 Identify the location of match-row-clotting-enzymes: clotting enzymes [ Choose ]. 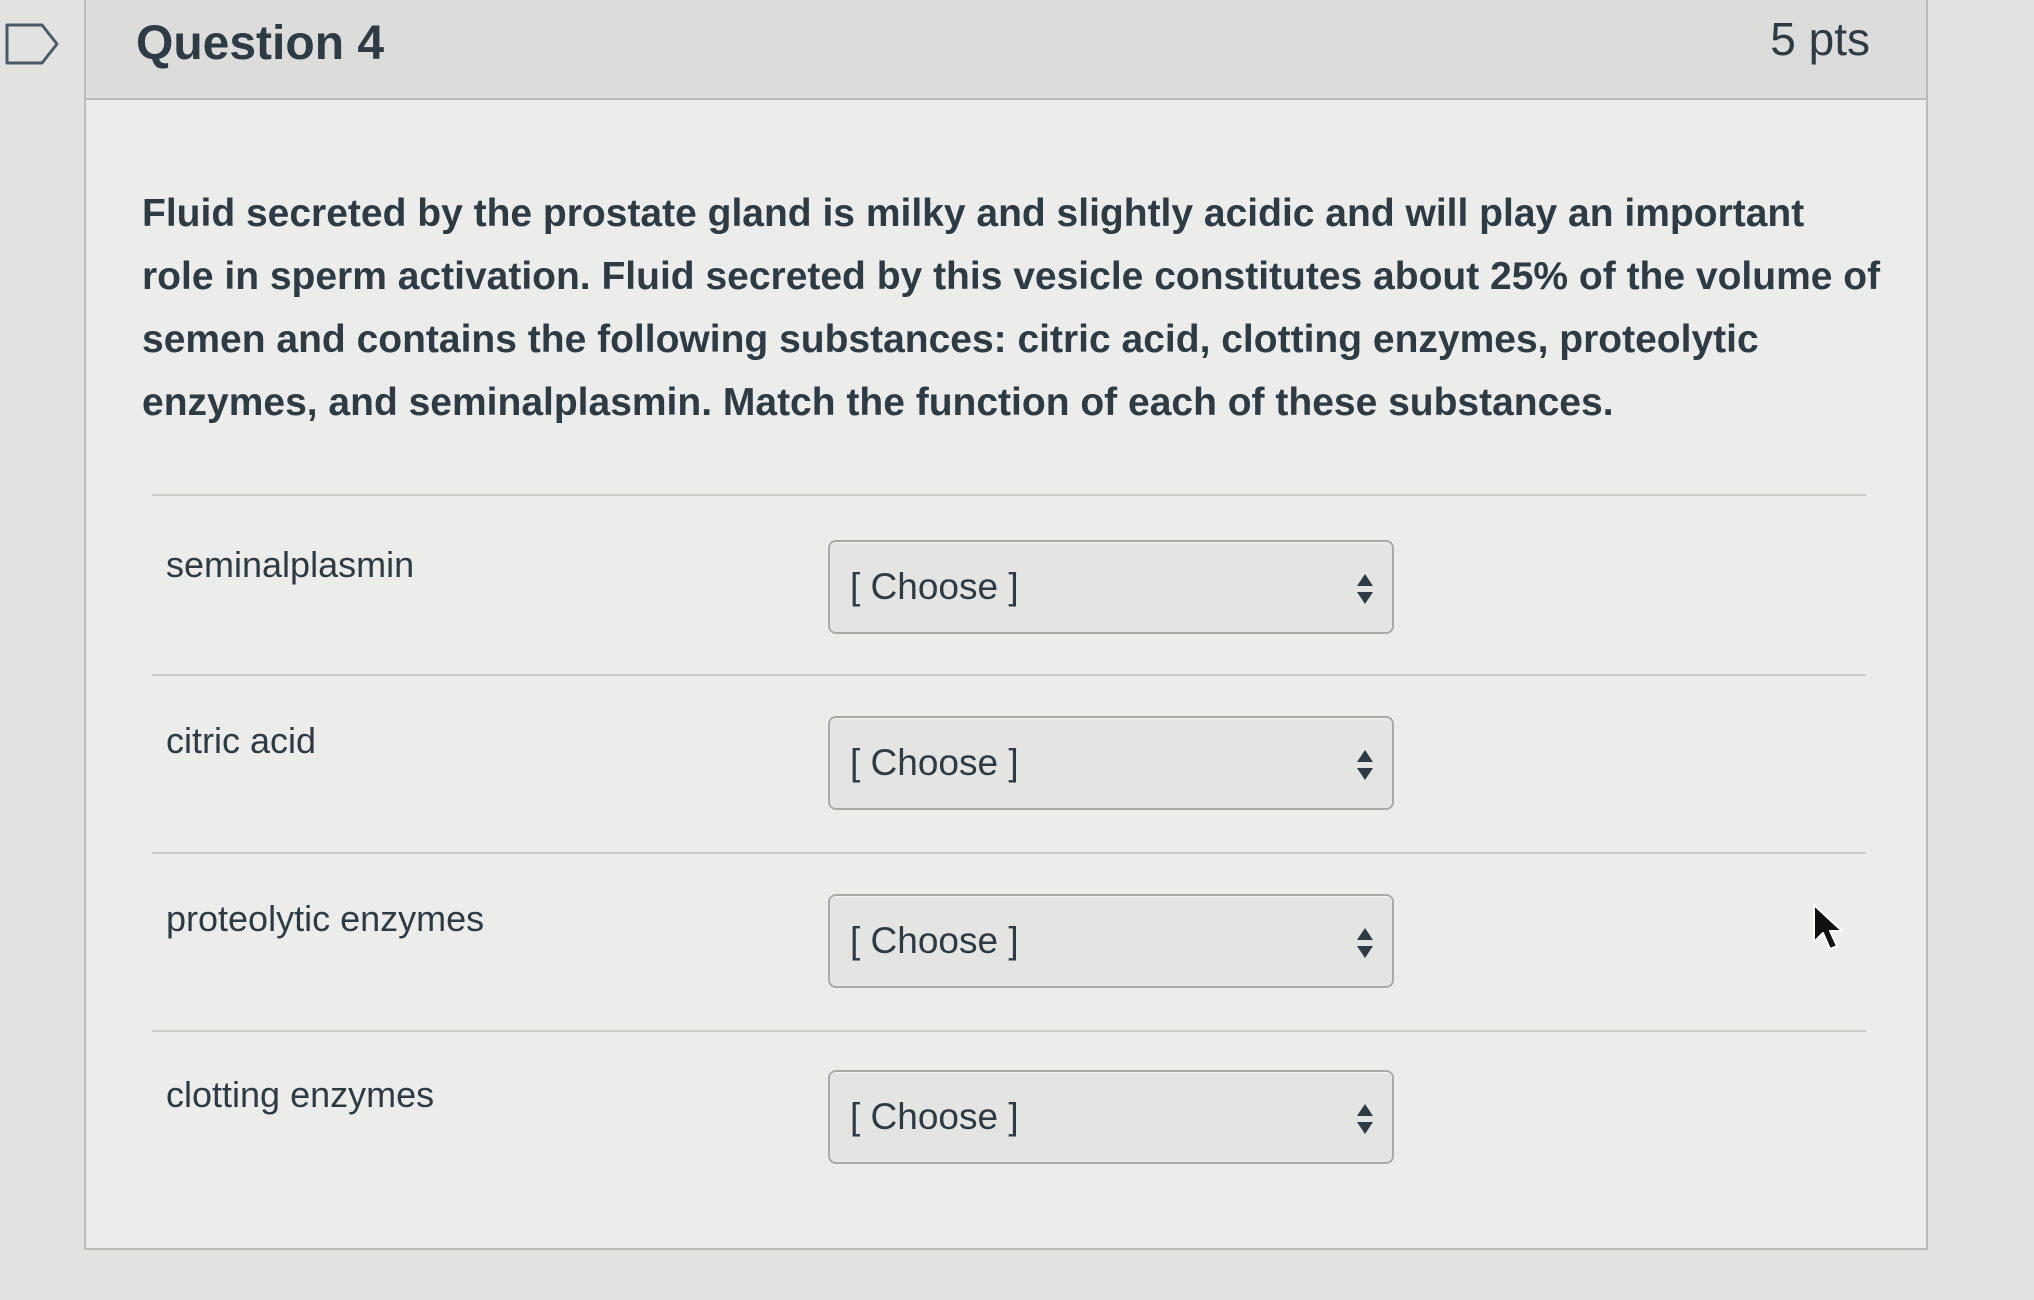
(1006, 1120).